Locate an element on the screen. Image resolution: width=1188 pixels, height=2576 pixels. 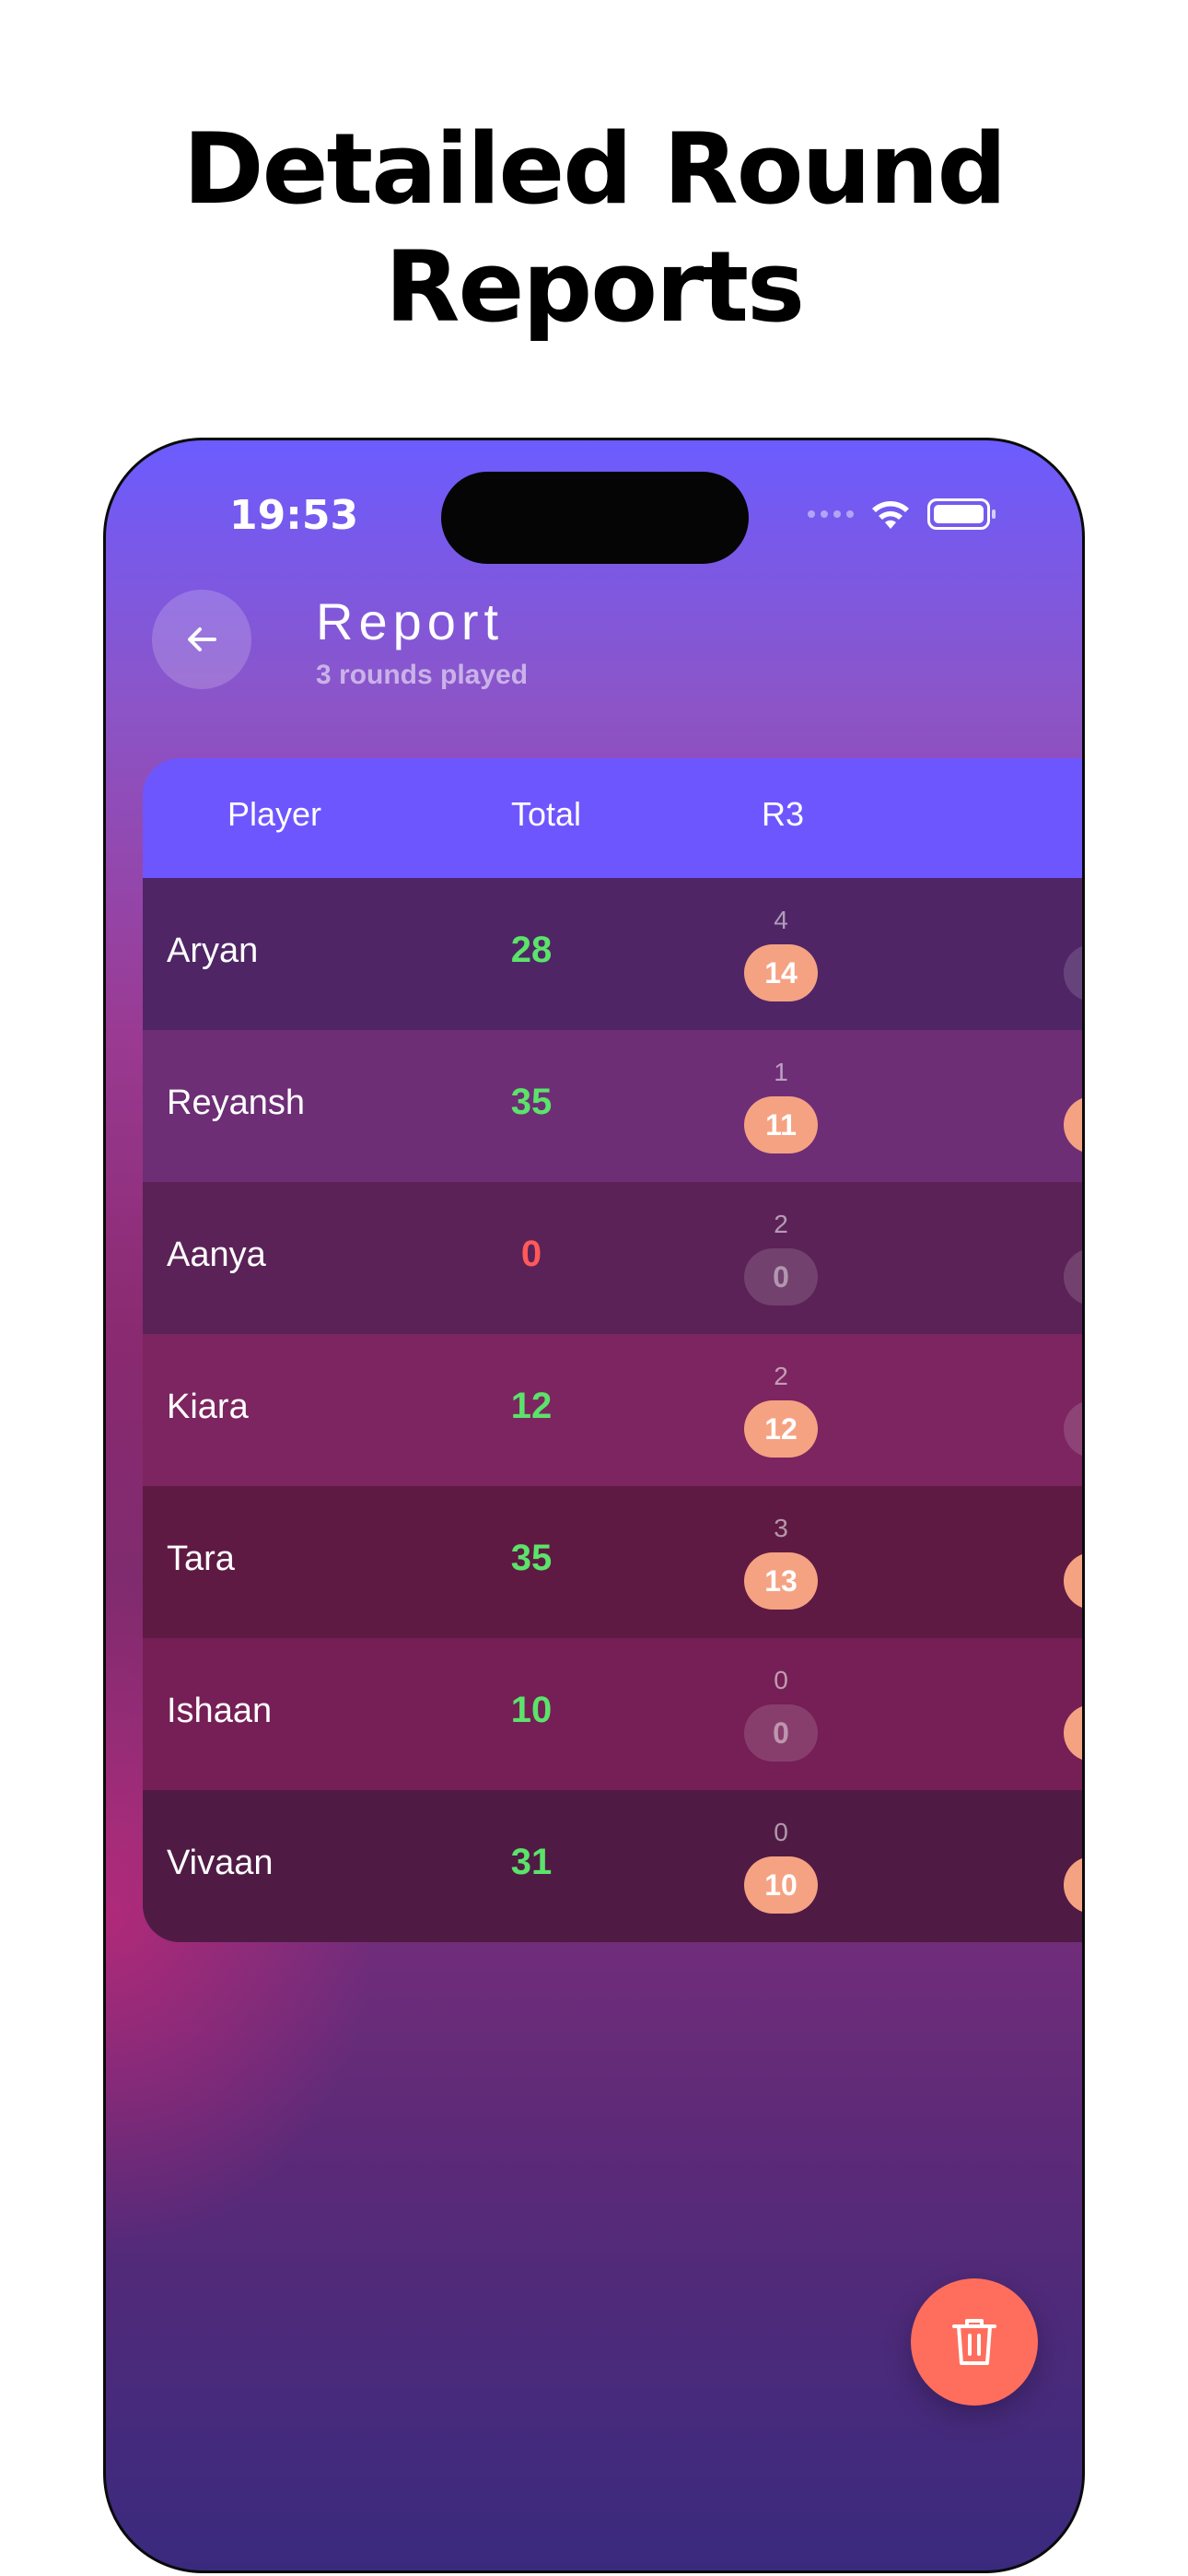
table-row: Reyansh 35 1 11 is located at coordinates (612, 1106).